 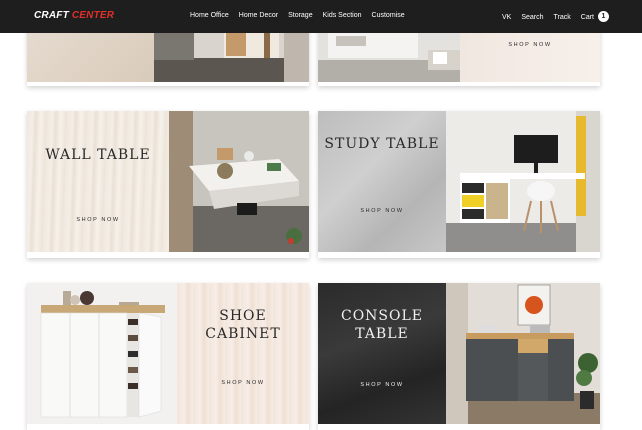 I want to click on console-table-photo-svg, so click(x=523, y=353).